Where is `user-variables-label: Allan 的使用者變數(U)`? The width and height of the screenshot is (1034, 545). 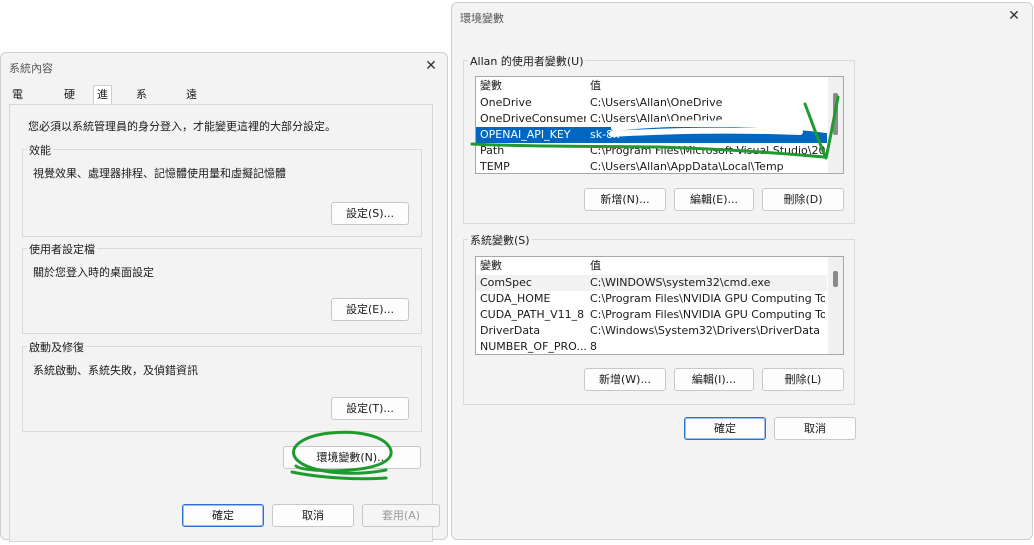
user-variables-label: Allan 的使用者變數(U) is located at coordinates (527, 61).